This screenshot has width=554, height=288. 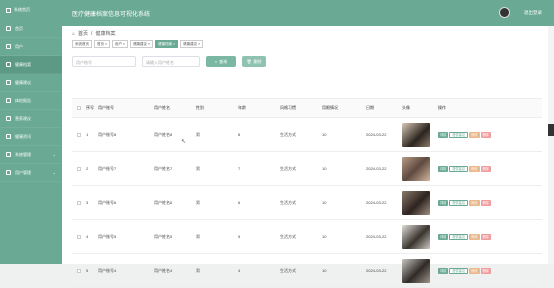 I want to click on logout-button: 退出登录, so click(x=533, y=13).